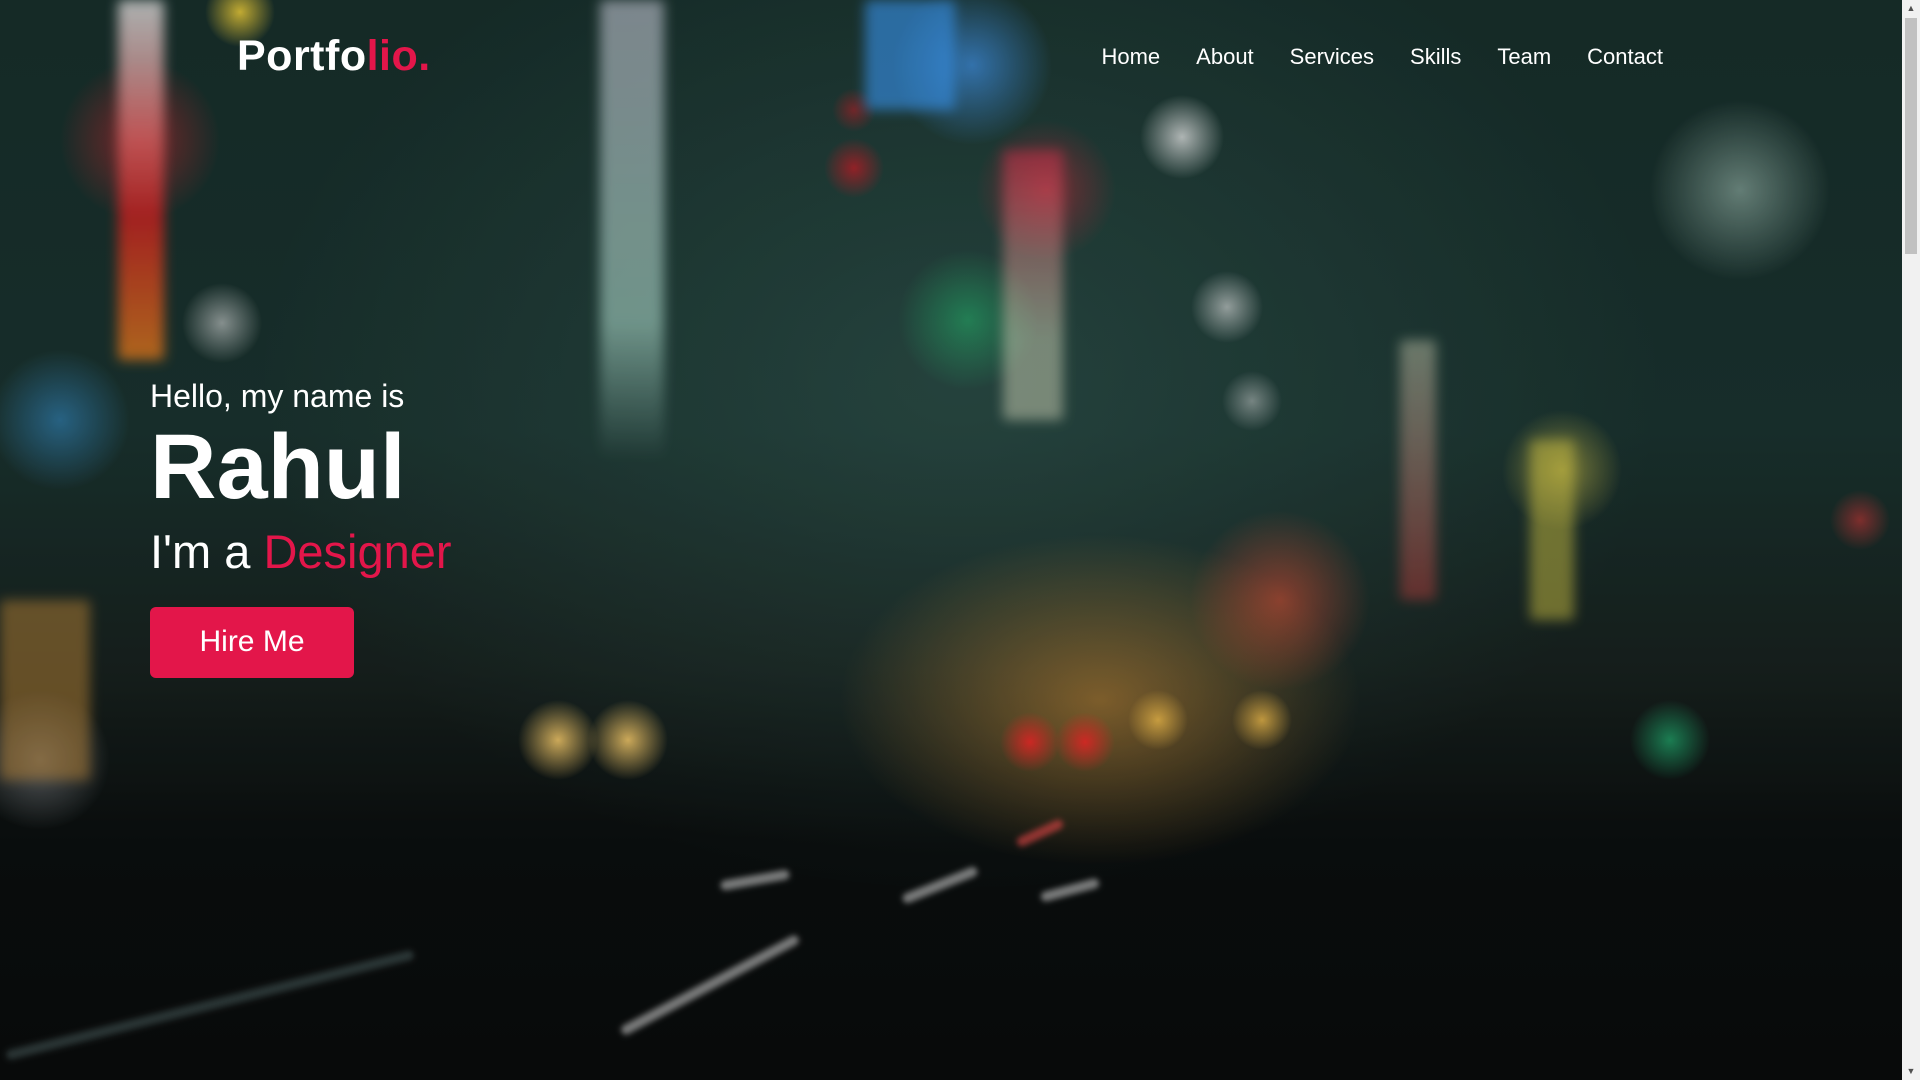 This screenshot has height=1080, width=1920. What do you see at coordinates (1382, 57) in the screenshot?
I see `nav-links: Home About Services Skills Team Contact` at bounding box center [1382, 57].